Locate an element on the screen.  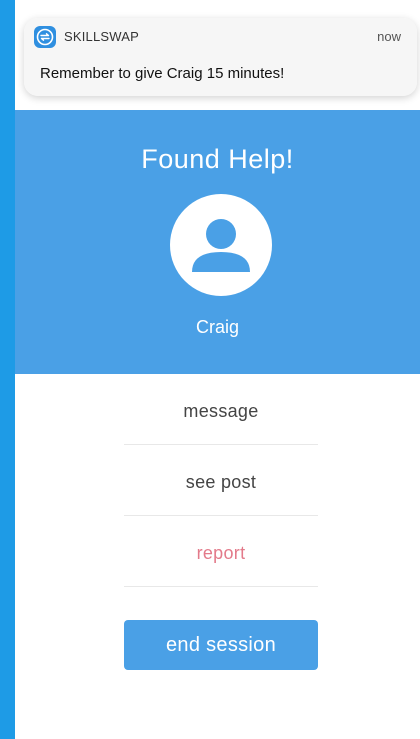
end-session-button: end session is located at coordinates (221, 645).